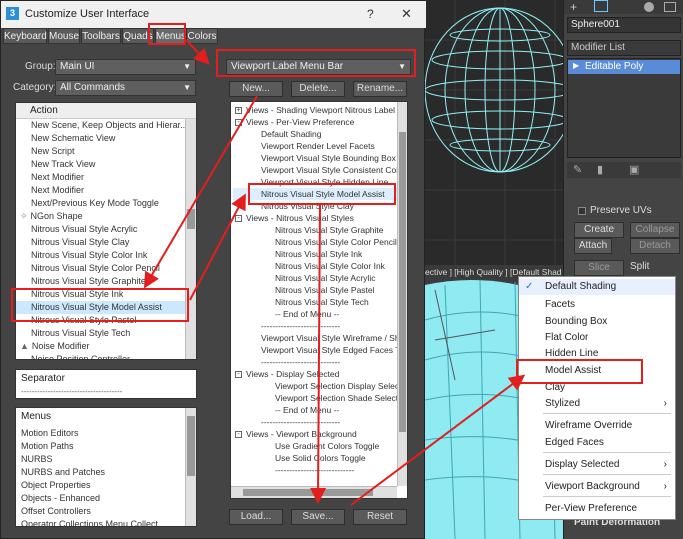 This screenshot has width=683, height=539. What do you see at coordinates (197, 52) in the screenshot?
I see `arrow-tab-to-dropdown` at bounding box center [197, 52].